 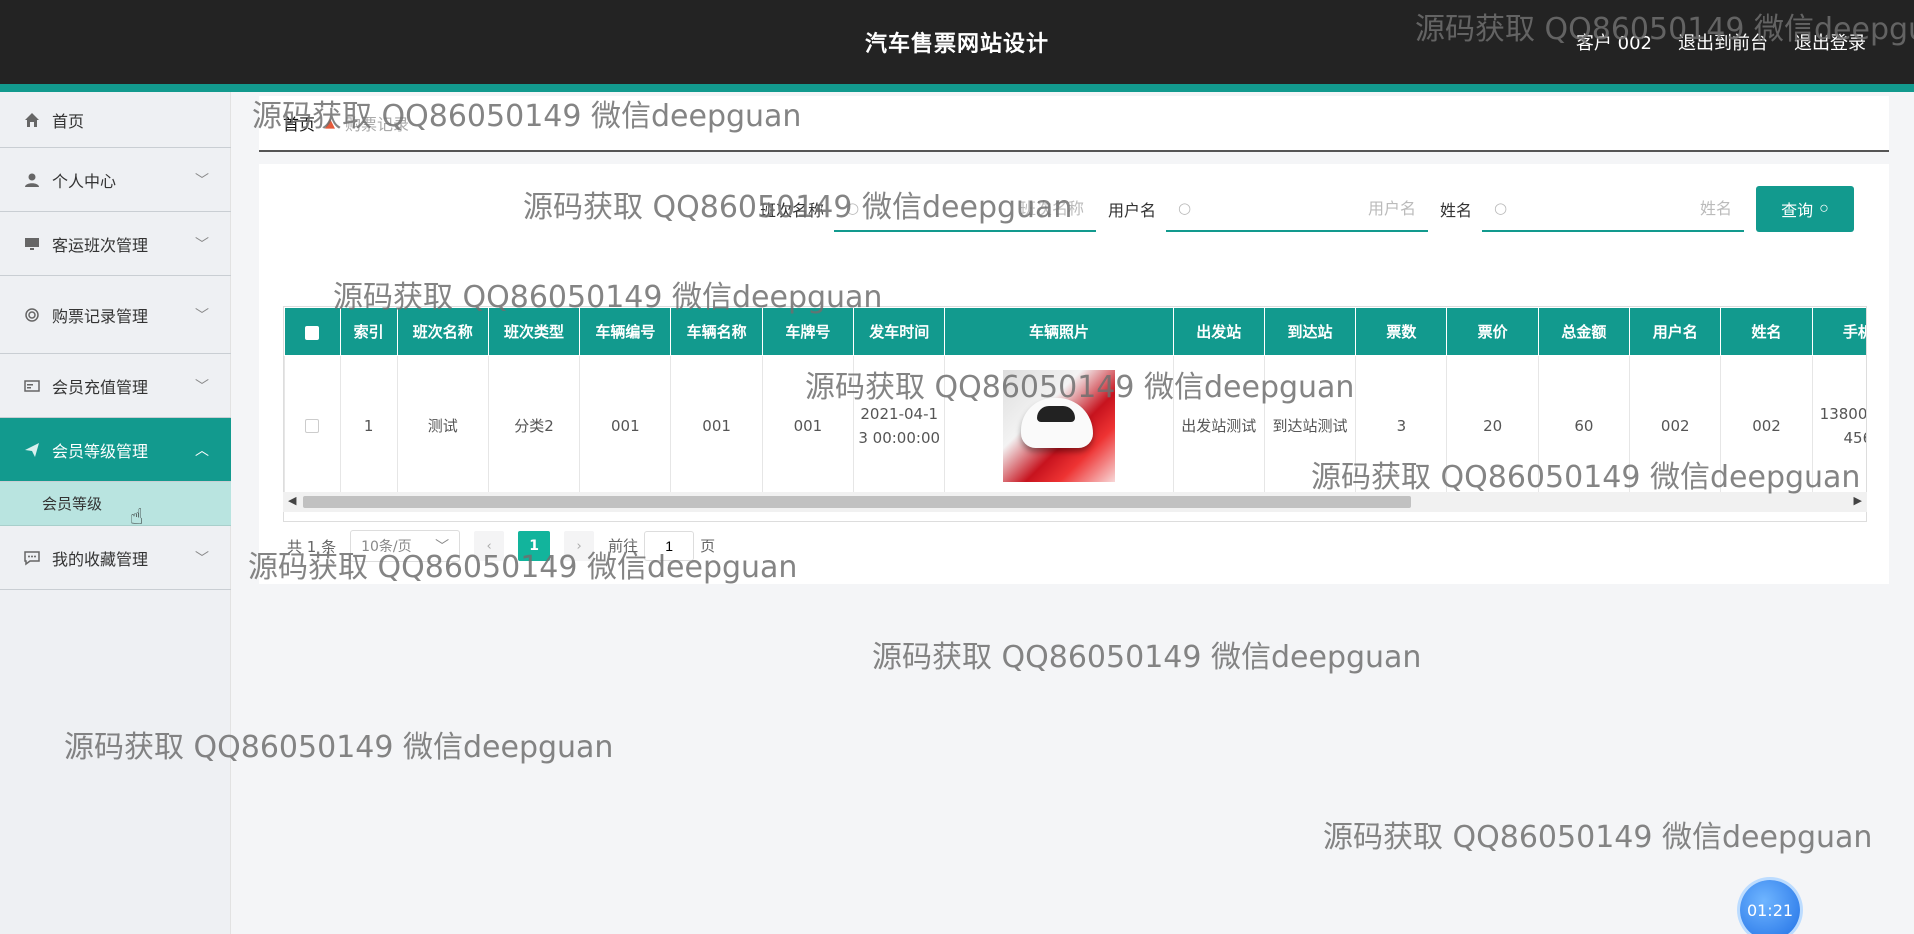 I want to click on sidebar-item-label: 客运班次管理, so click(x=100, y=245).